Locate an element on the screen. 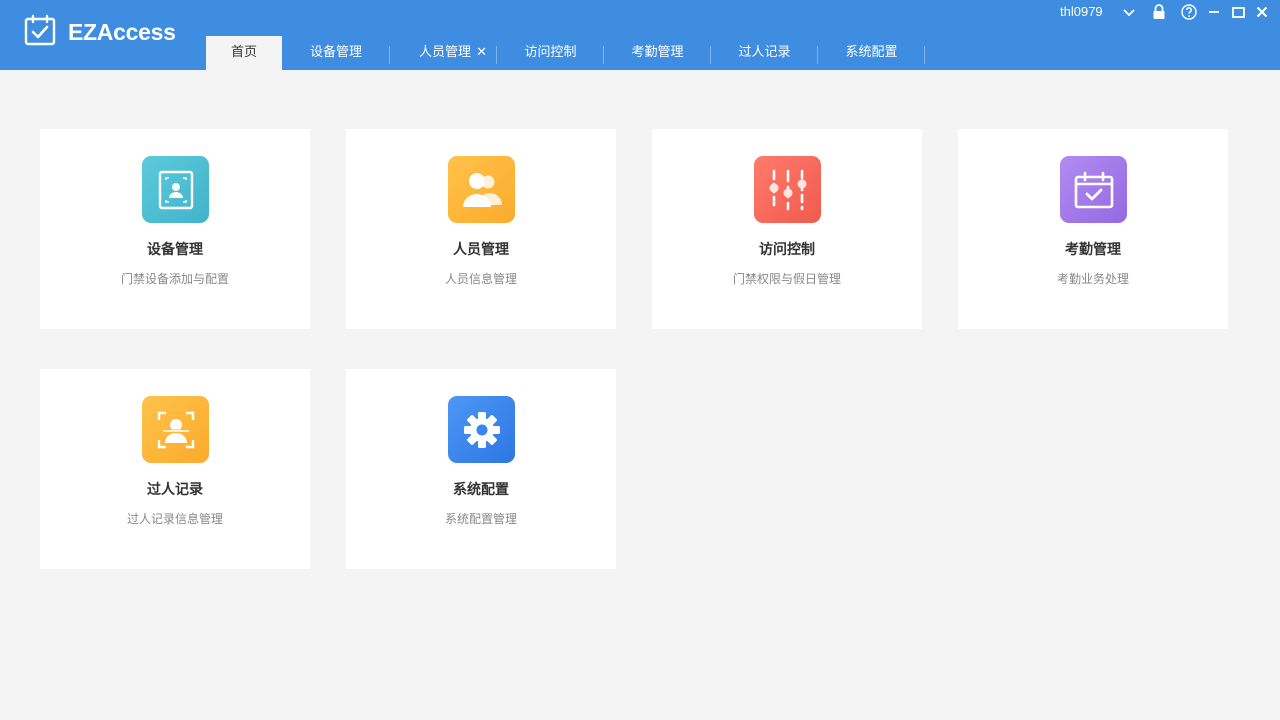 This screenshot has width=1280, height=720. tab-attendance-management: 考勤管理 is located at coordinates (657, 53).